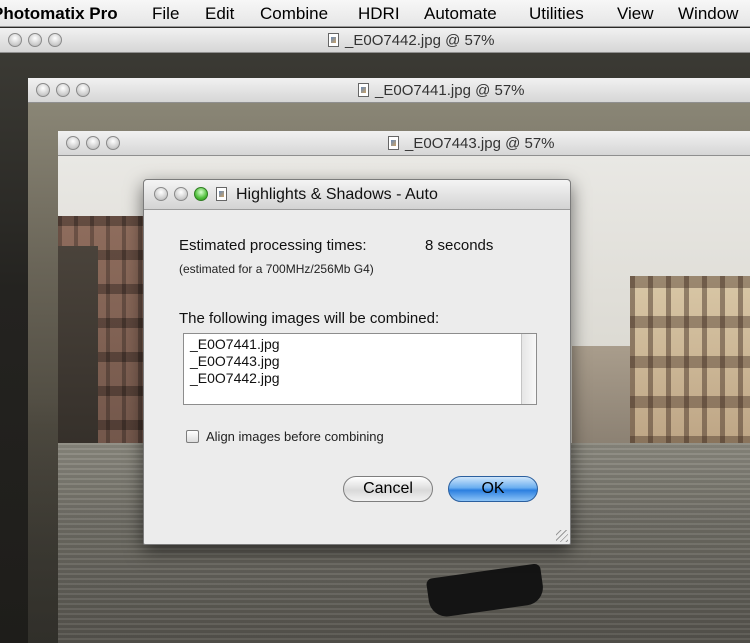 This screenshot has height=643, width=750. I want to click on dialog-window-controls, so click(184, 196).